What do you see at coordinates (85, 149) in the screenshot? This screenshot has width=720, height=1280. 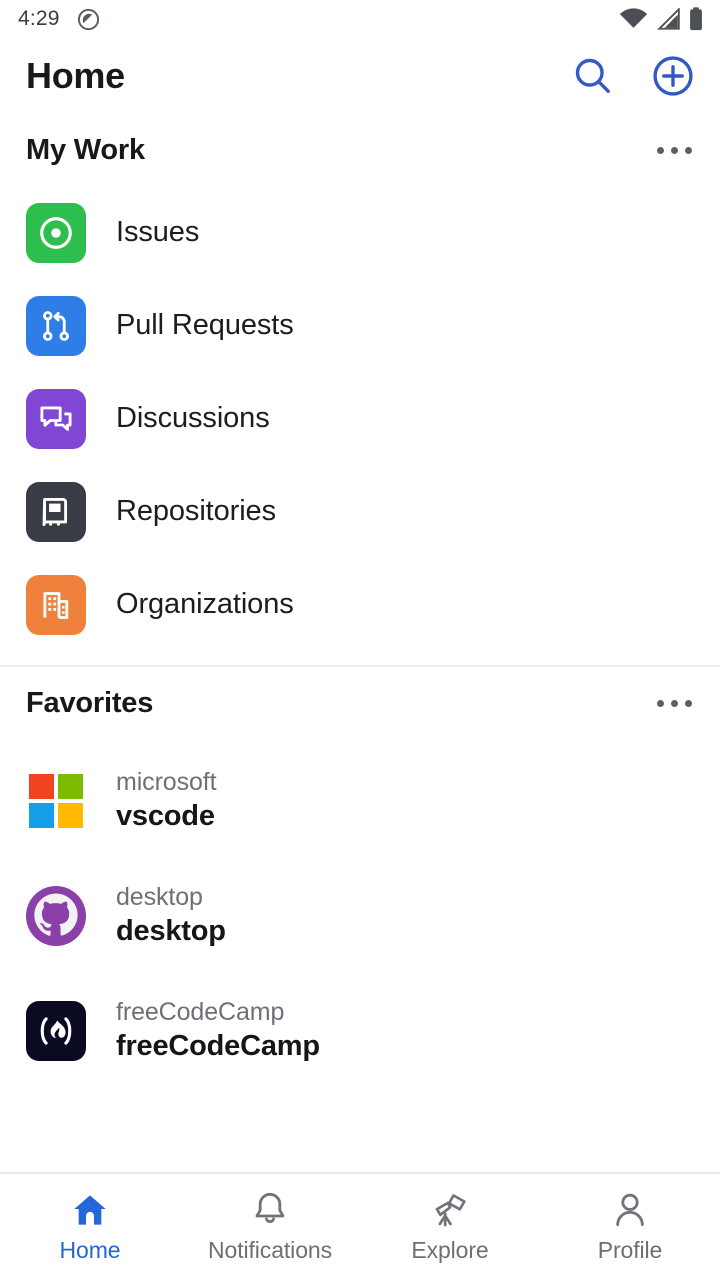 I see `my-work-title: My Work` at bounding box center [85, 149].